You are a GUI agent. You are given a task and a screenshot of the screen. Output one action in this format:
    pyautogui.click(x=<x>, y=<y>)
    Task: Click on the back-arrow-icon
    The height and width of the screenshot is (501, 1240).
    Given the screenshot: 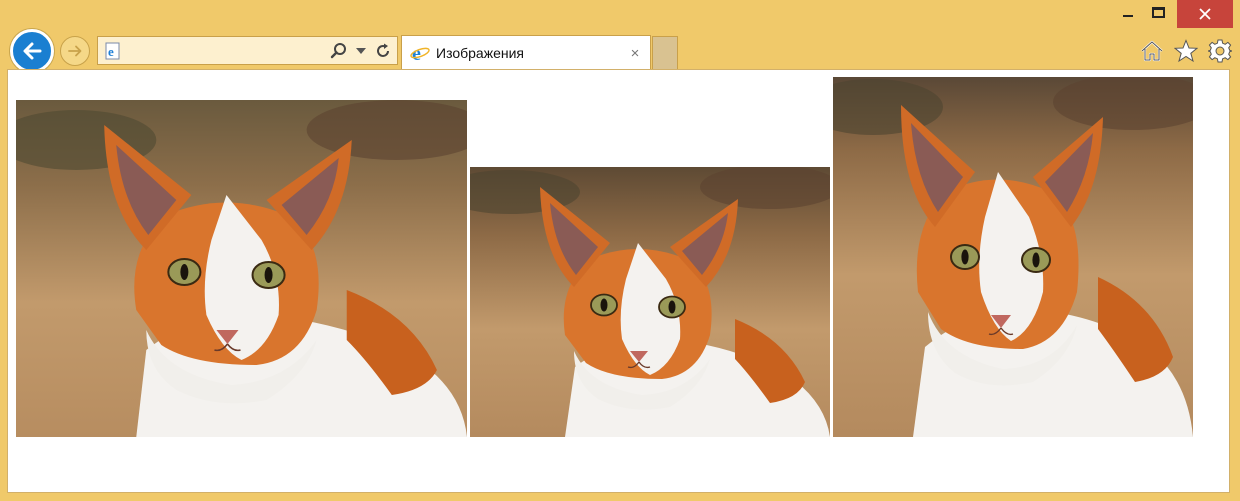 What is the action you would take?
    pyautogui.click(x=32, y=51)
    